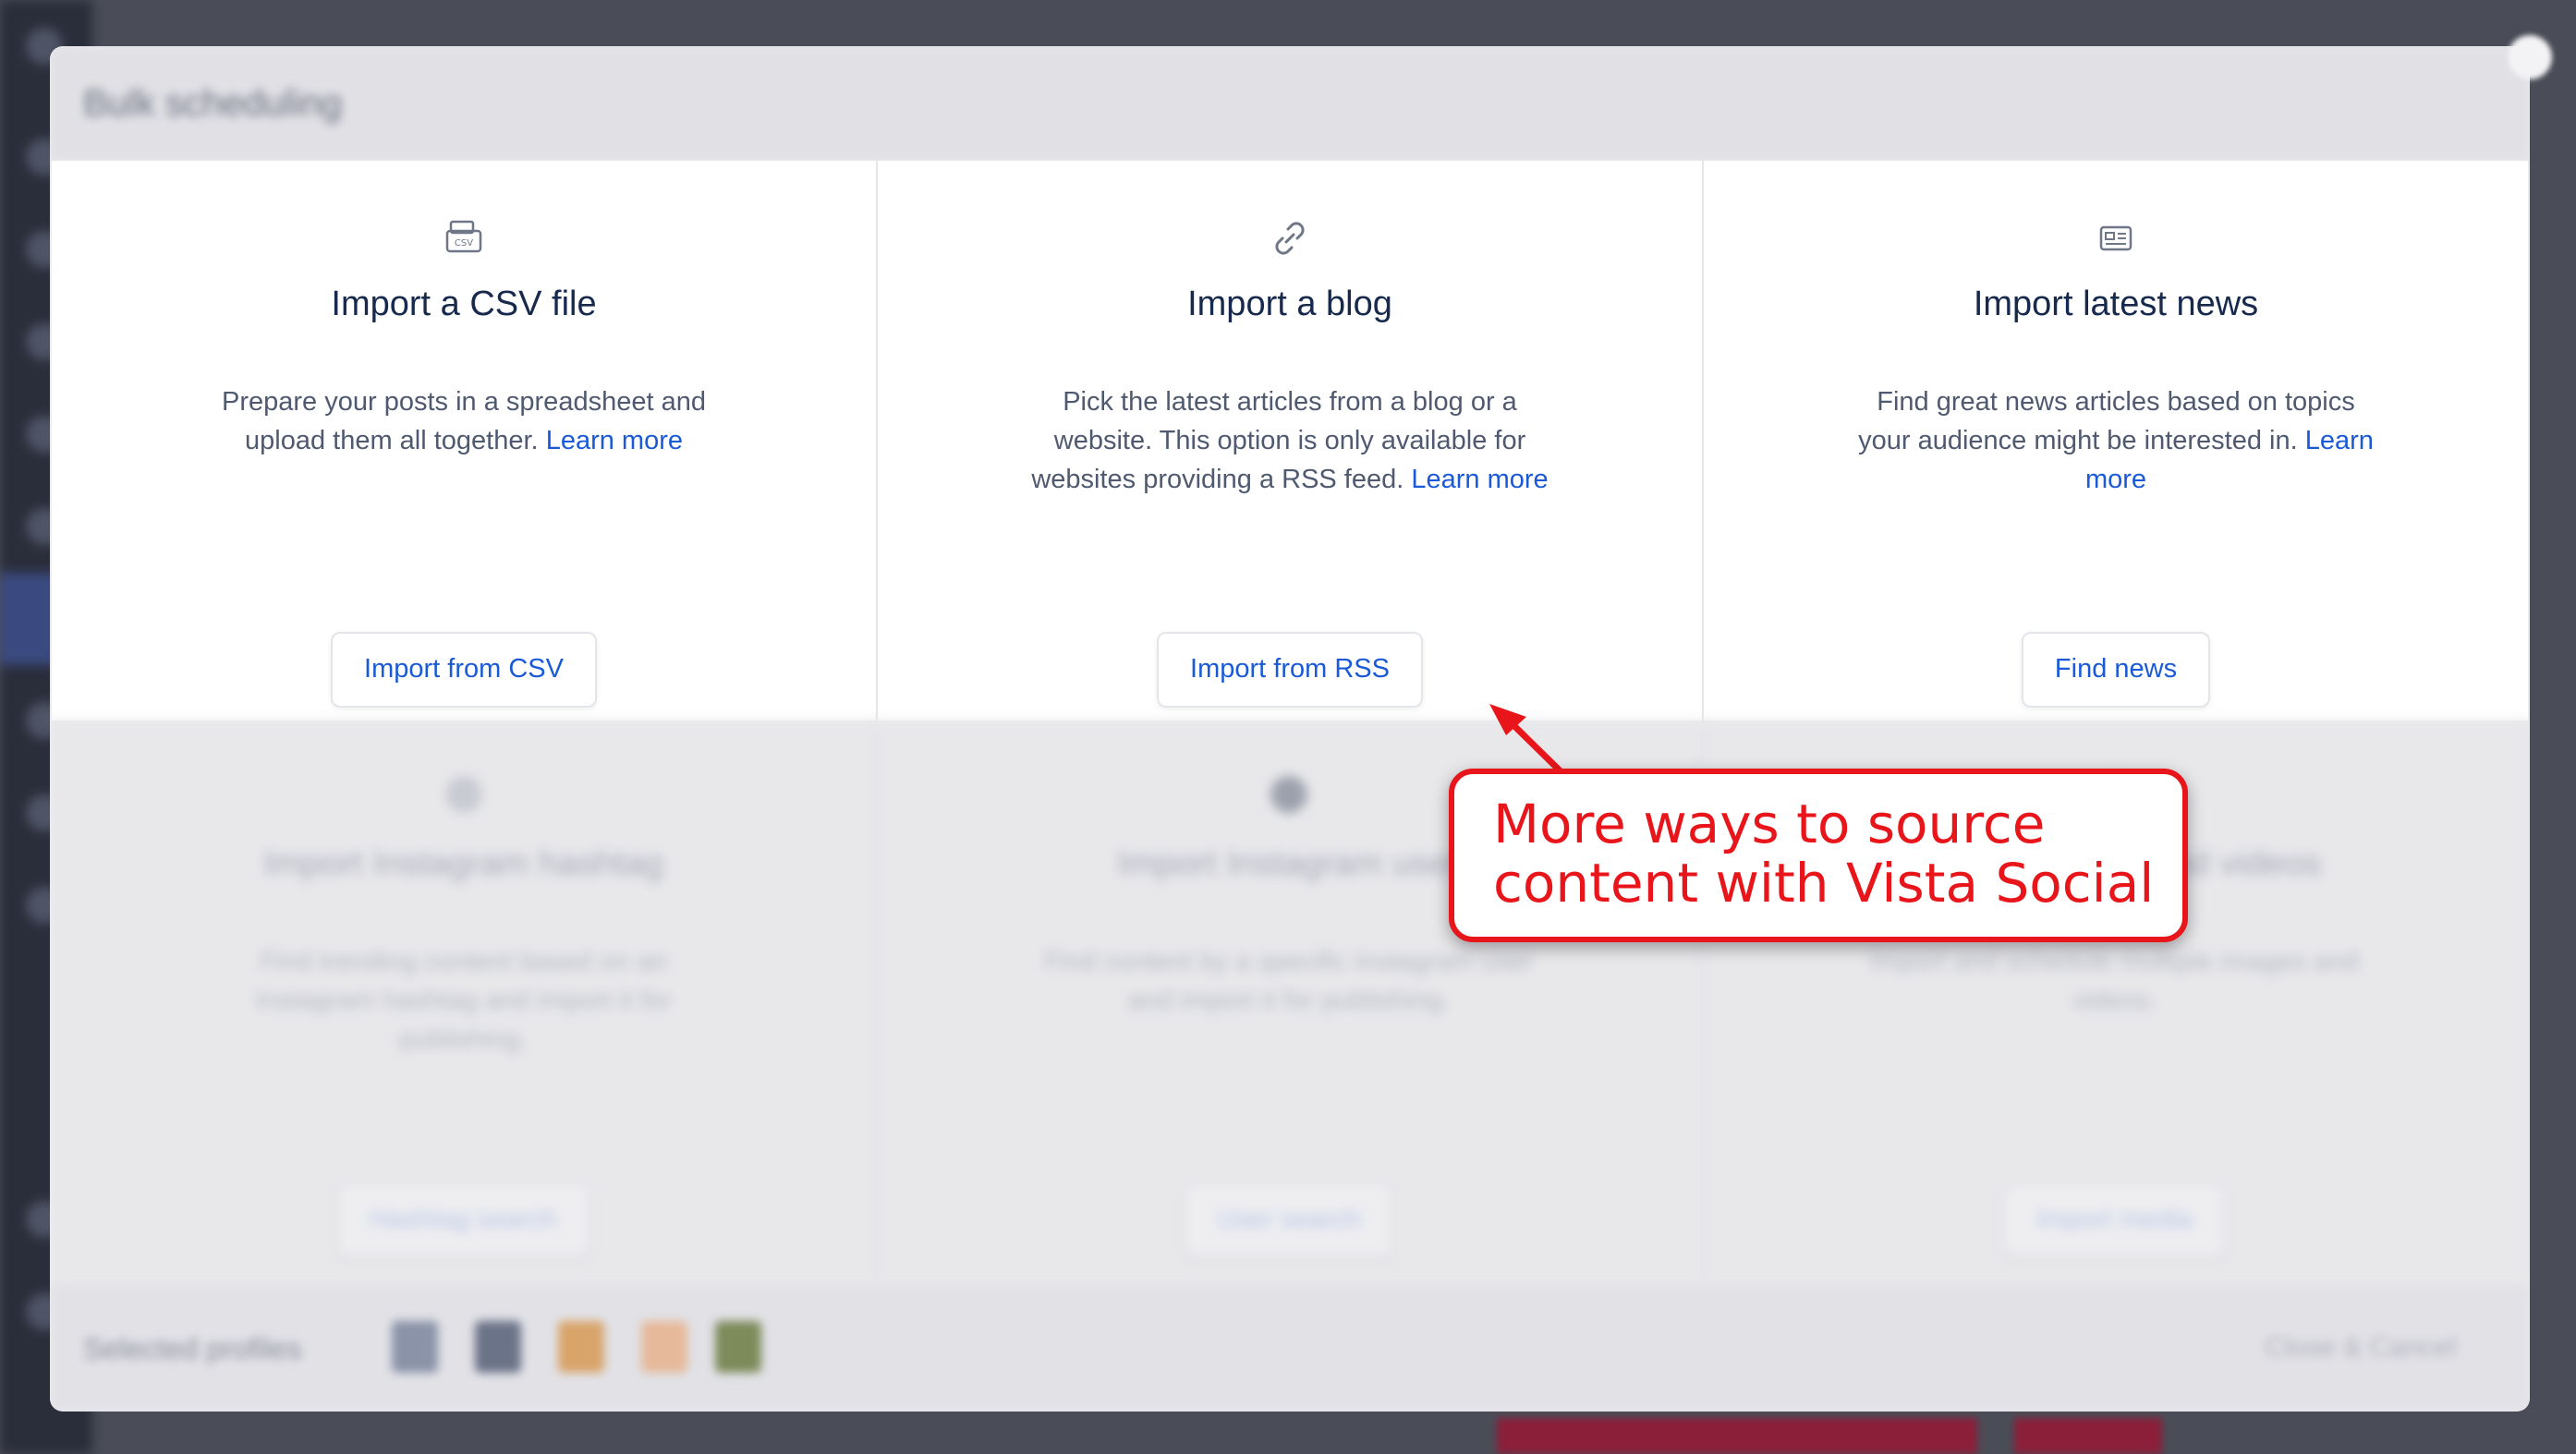 Image resolution: width=2576 pixels, height=1454 pixels. I want to click on import-media-button: Import media, so click(2114, 1220).